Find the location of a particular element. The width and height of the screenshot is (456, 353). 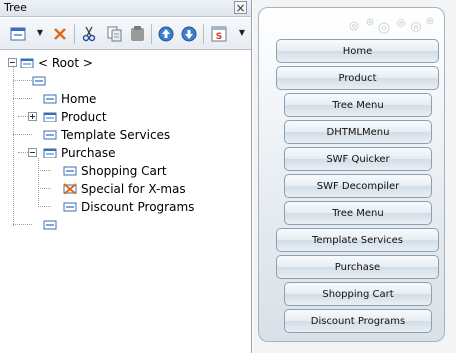

delete-x-icon is located at coordinates (60, 34).